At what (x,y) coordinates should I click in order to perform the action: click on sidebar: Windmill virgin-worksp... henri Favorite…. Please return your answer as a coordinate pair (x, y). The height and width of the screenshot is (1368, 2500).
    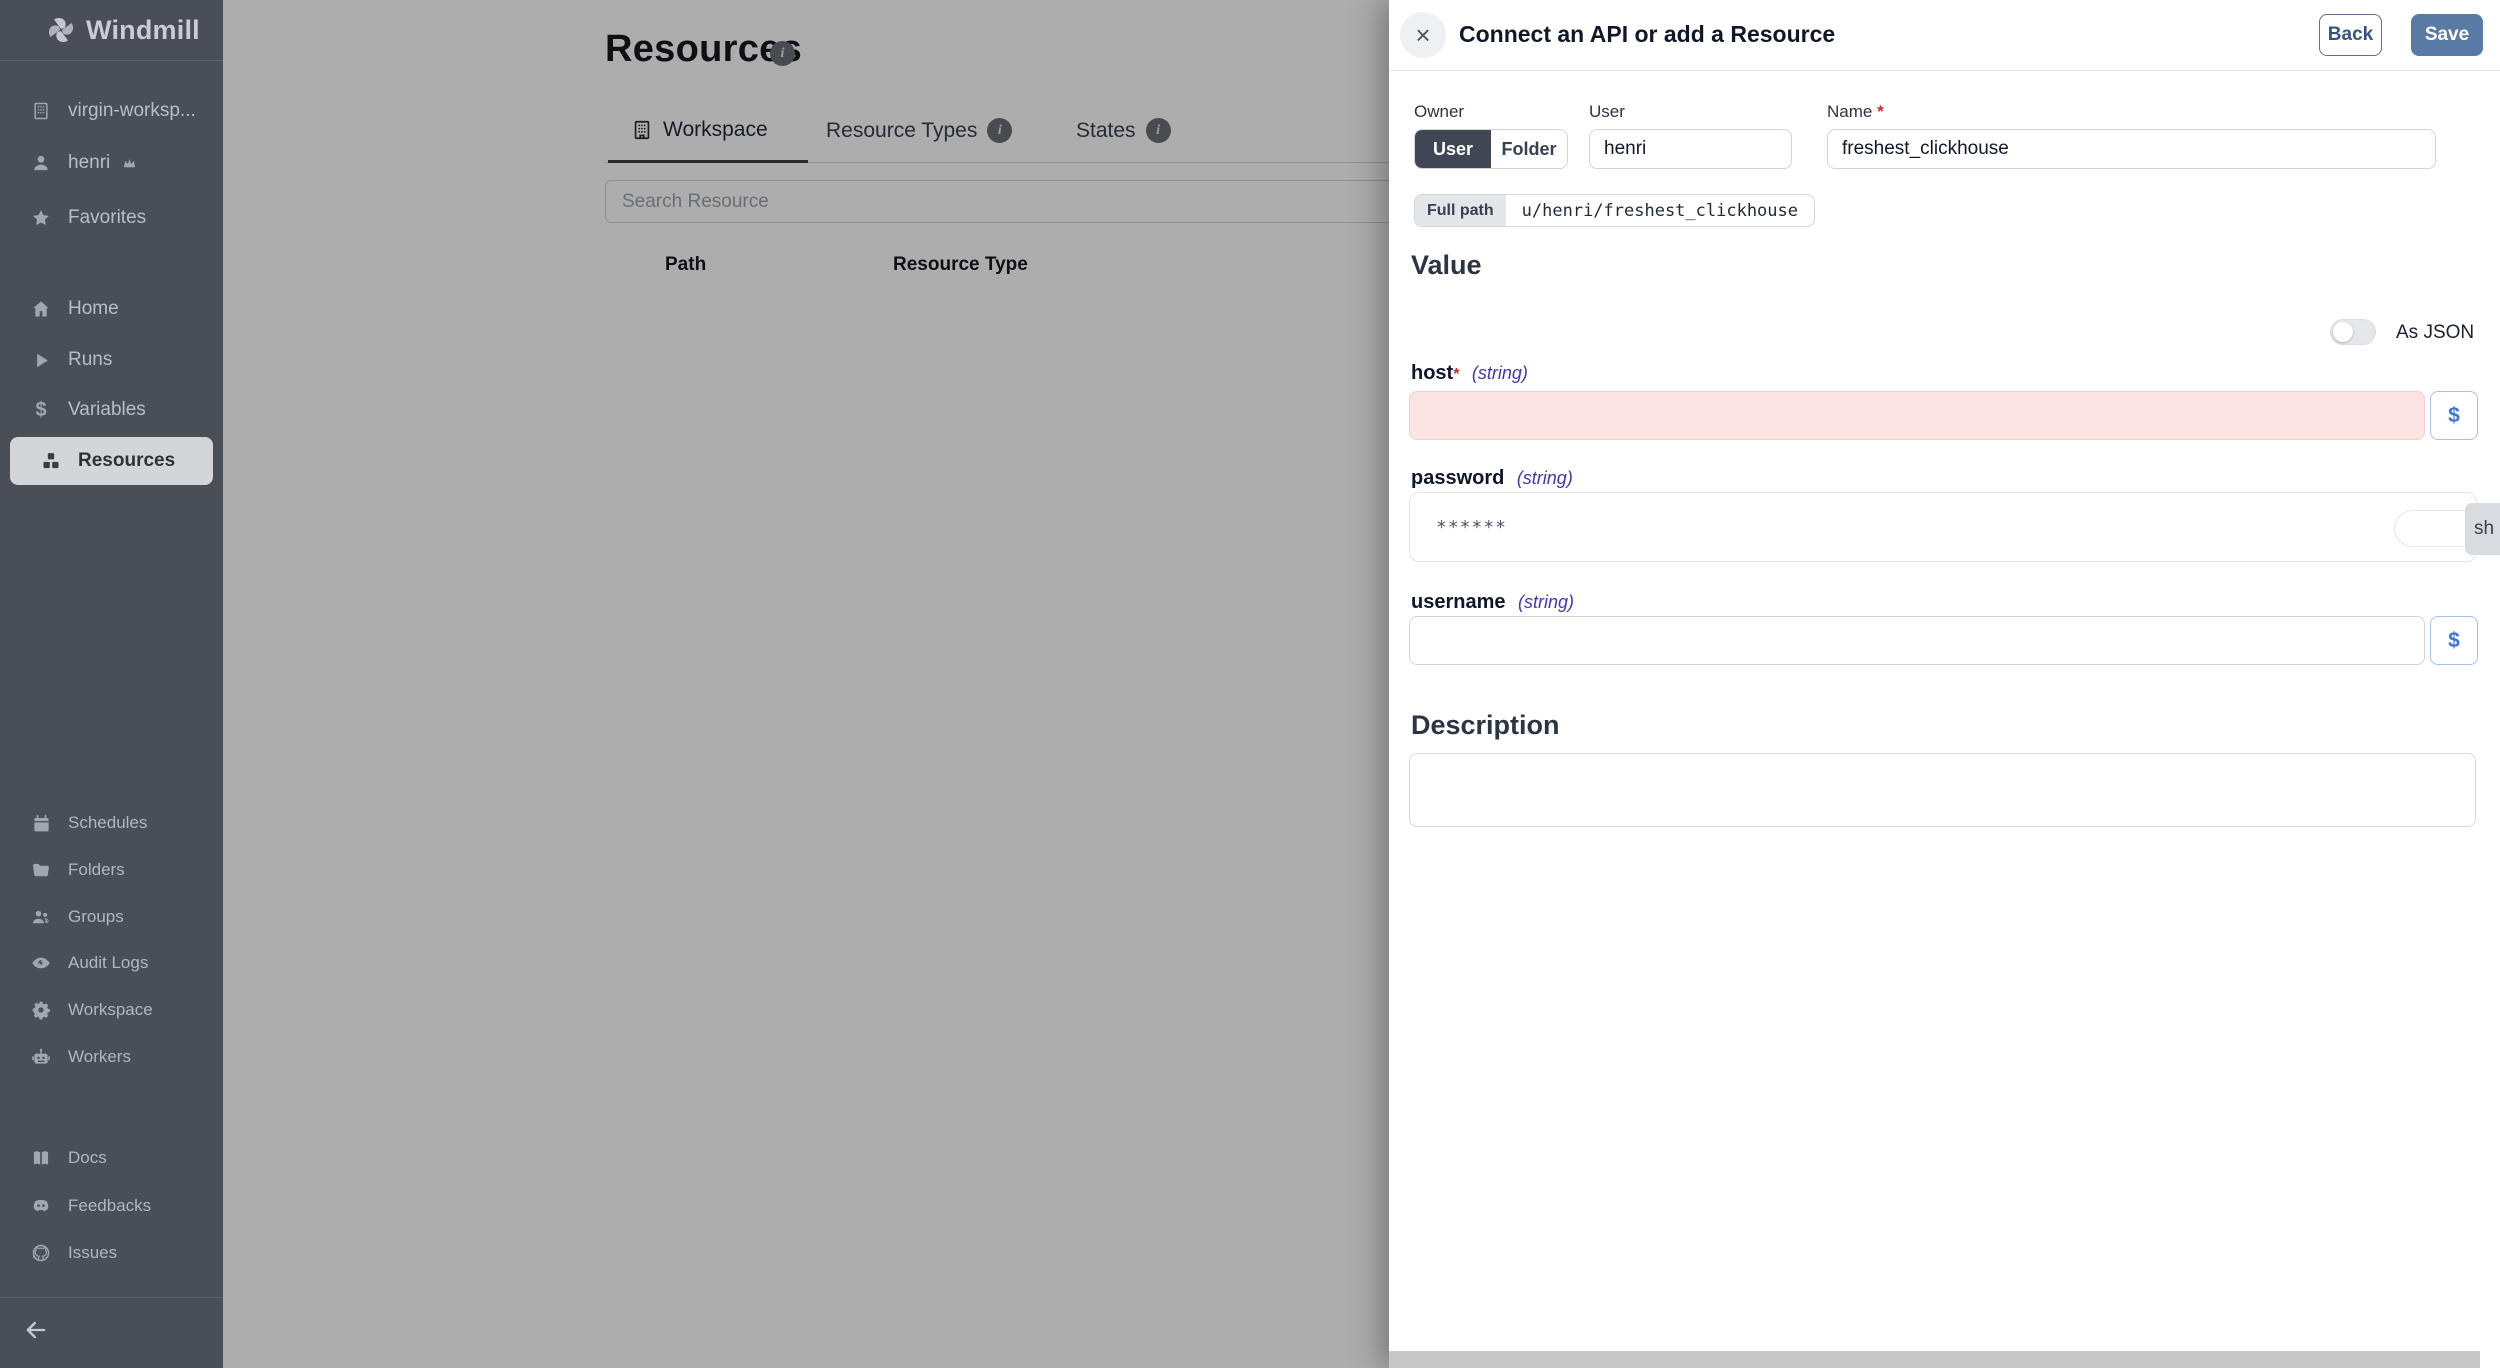
    Looking at the image, I should click on (111, 684).